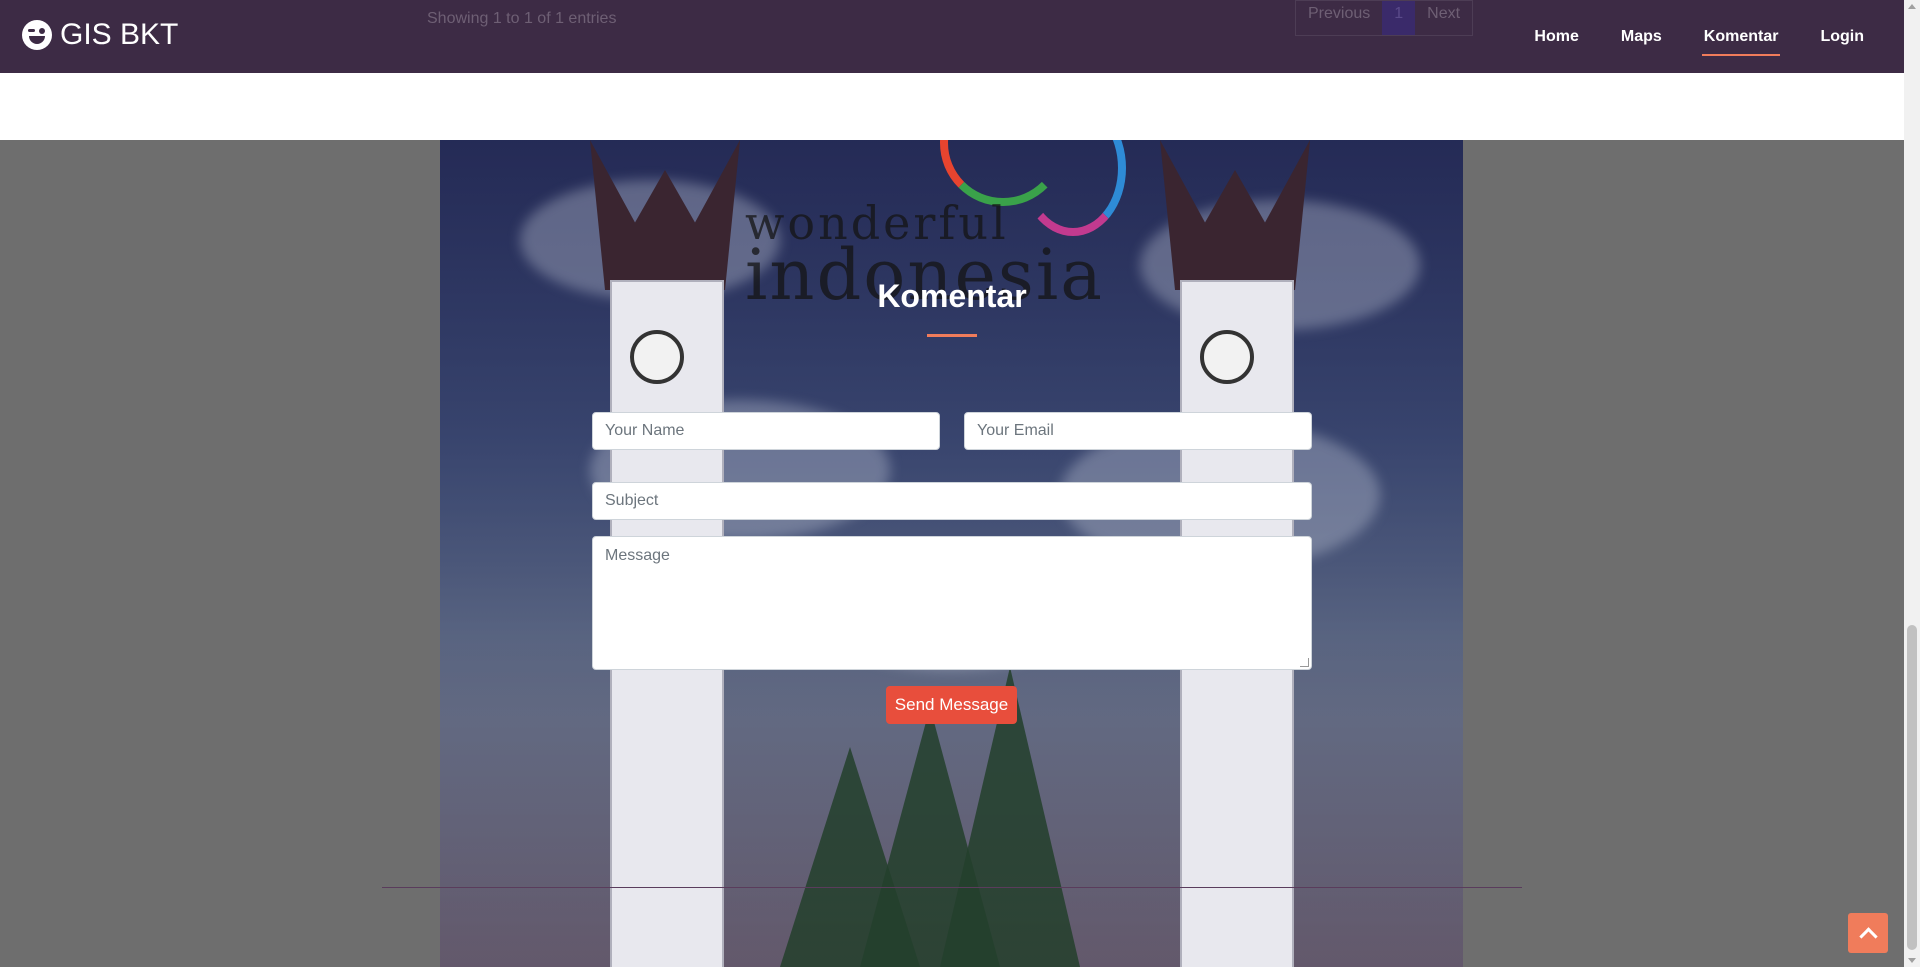 This screenshot has height=967, width=1920. What do you see at coordinates (119, 34) in the screenshot?
I see `brand-name: GIS BKT` at bounding box center [119, 34].